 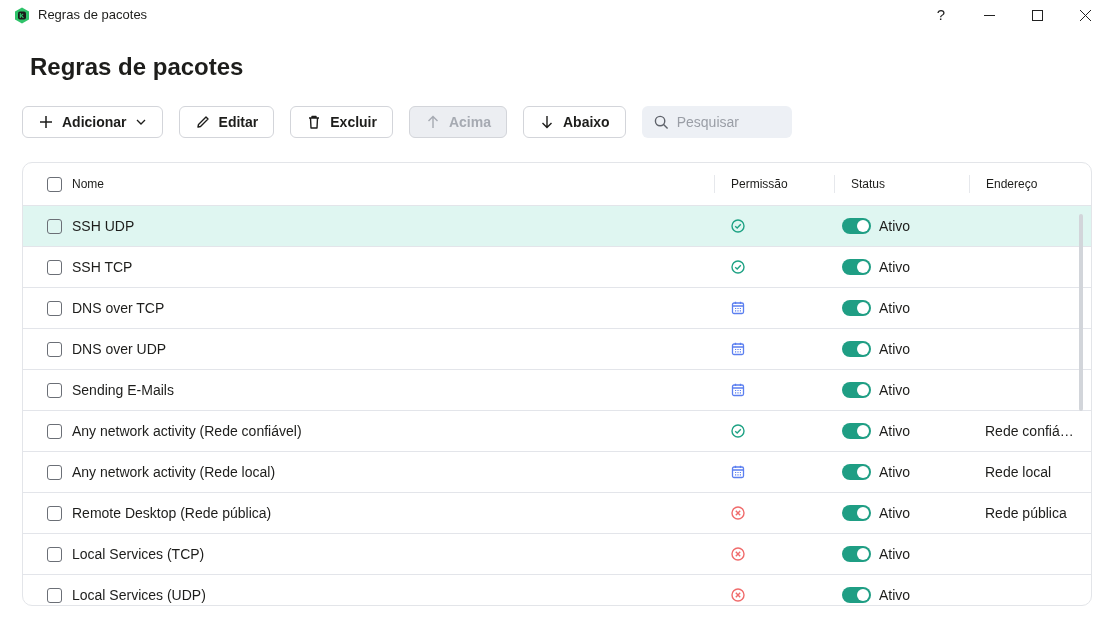 What do you see at coordinates (557, 472) in the screenshot?
I see `table-row: Any network activity (Rede local) Ativo Rede local` at bounding box center [557, 472].